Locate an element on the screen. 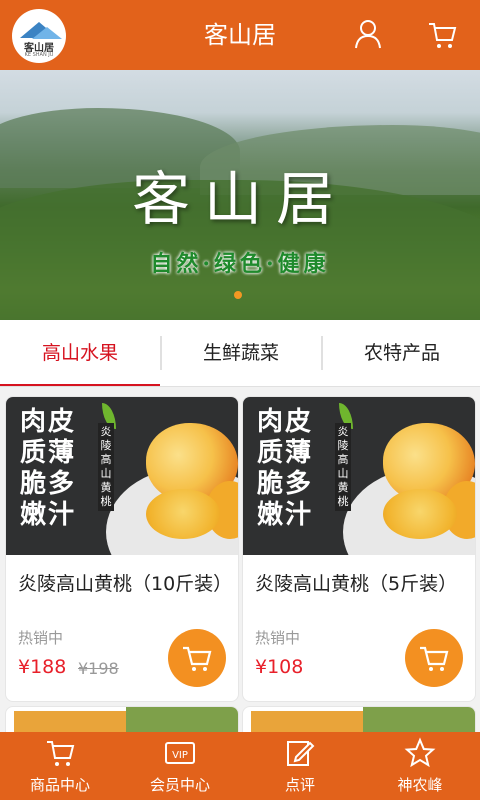 The height and width of the screenshot is (800, 480). nav-label: 会员中心 is located at coordinates (179, 785).